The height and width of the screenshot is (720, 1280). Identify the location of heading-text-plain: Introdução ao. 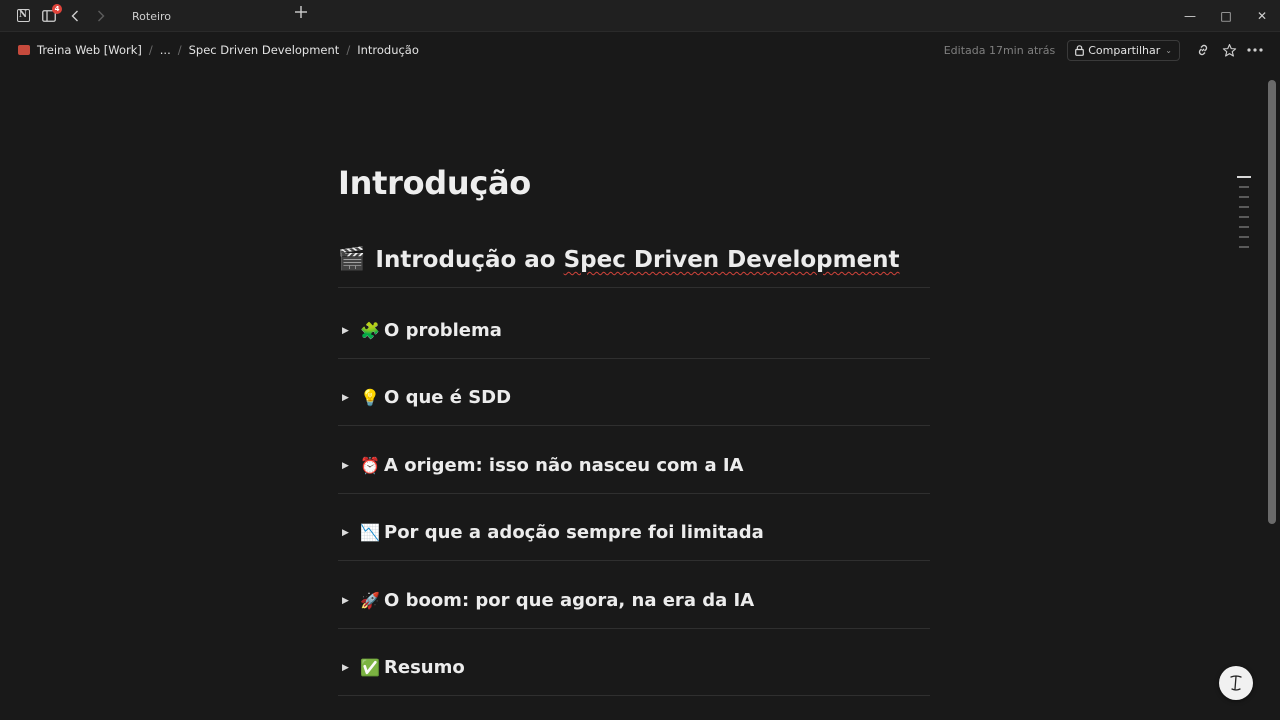
(469, 260).